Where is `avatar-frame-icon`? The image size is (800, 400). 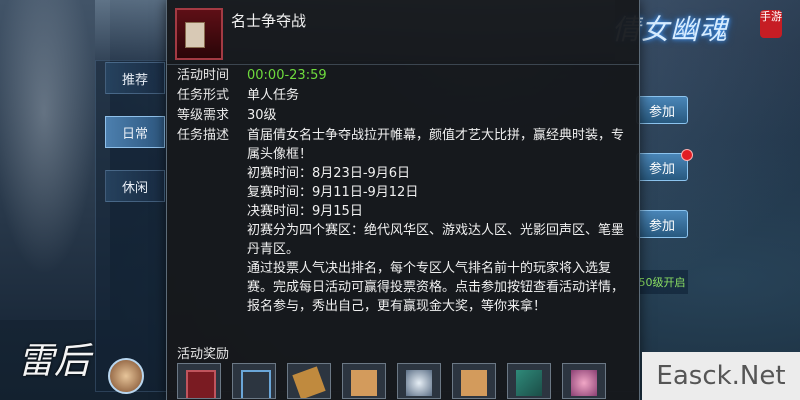 avatar-frame-icon is located at coordinates (201, 384).